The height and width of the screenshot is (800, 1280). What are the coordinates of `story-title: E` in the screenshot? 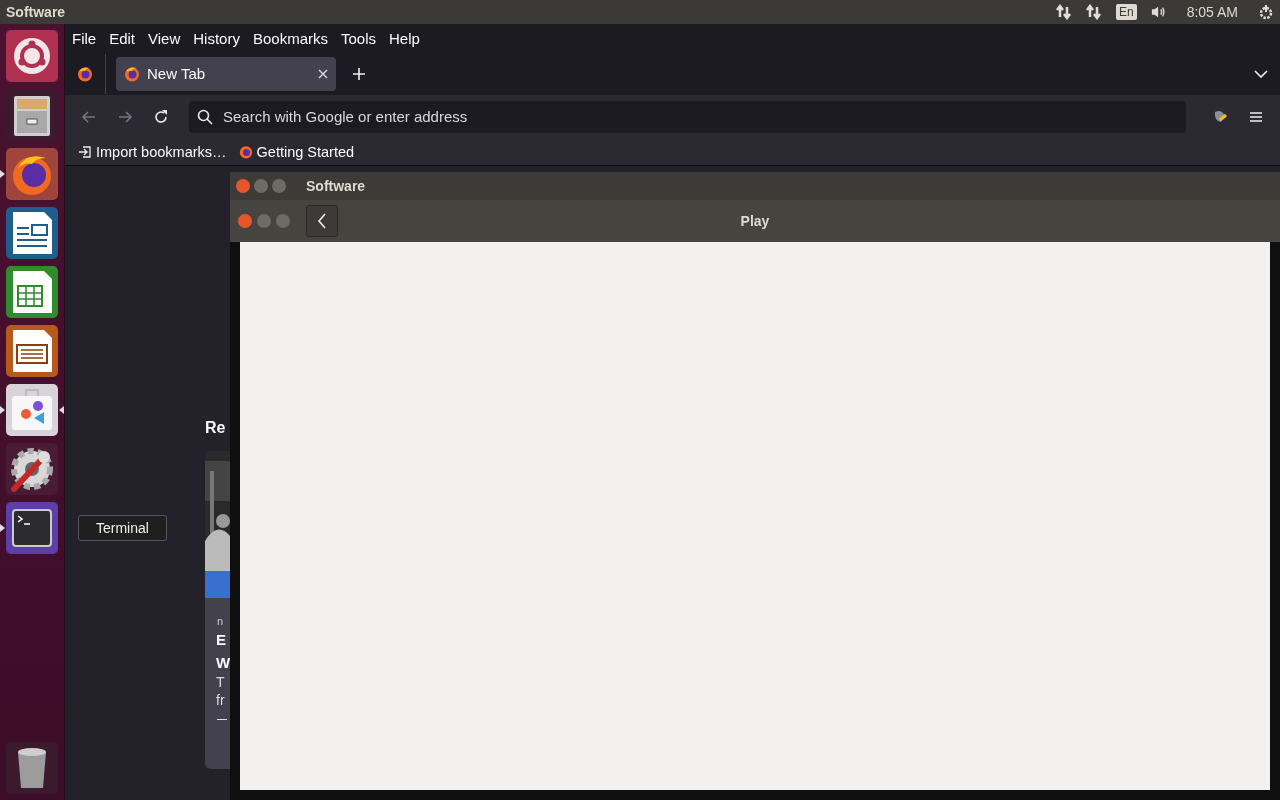 It's located at (221, 640).